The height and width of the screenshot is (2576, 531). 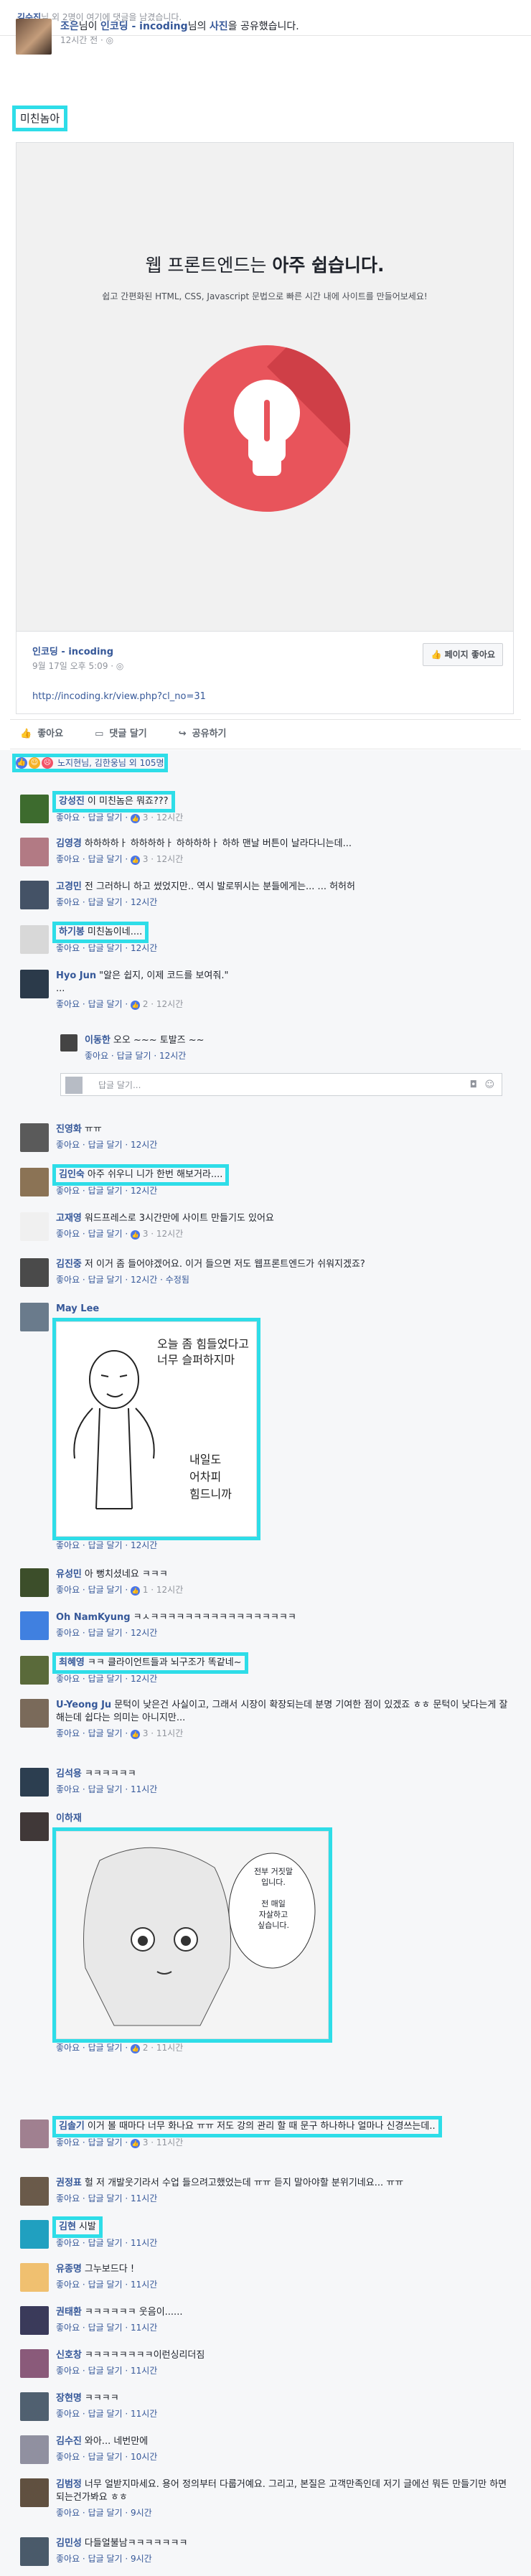 What do you see at coordinates (69, 887) in the screenshot?
I see `commenter-name: 고경민` at bounding box center [69, 887].